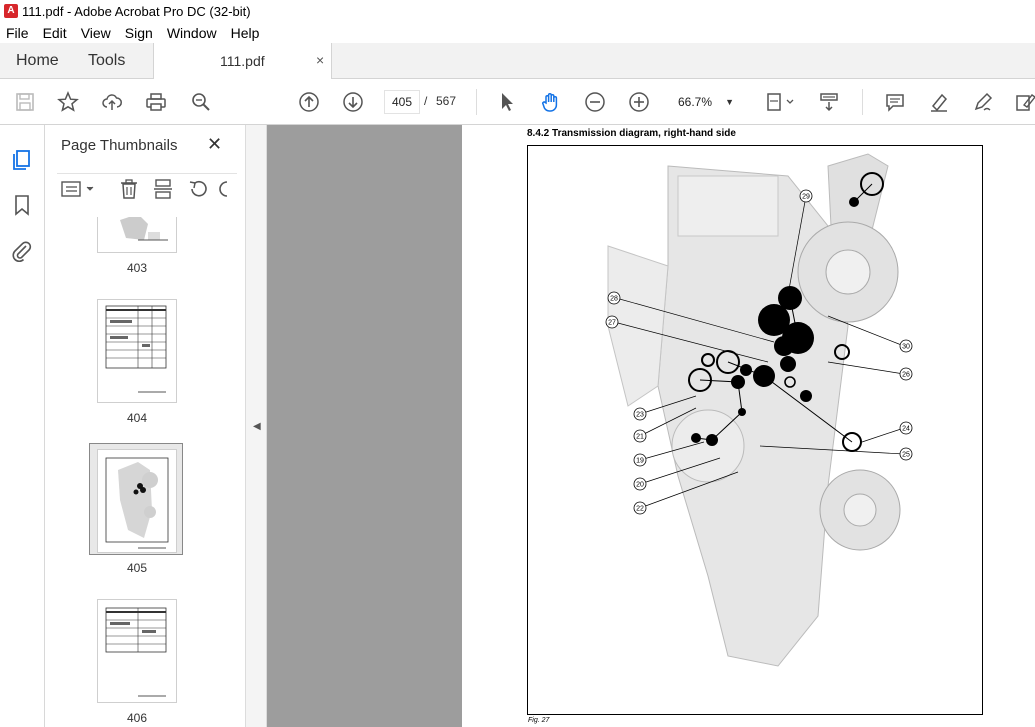 The height and width of the screenshot is (727, 1035). What do you see at coordinates (79, 189) in the screenshot?
I see `options-menu-icon` at bounding box center [79, 189].